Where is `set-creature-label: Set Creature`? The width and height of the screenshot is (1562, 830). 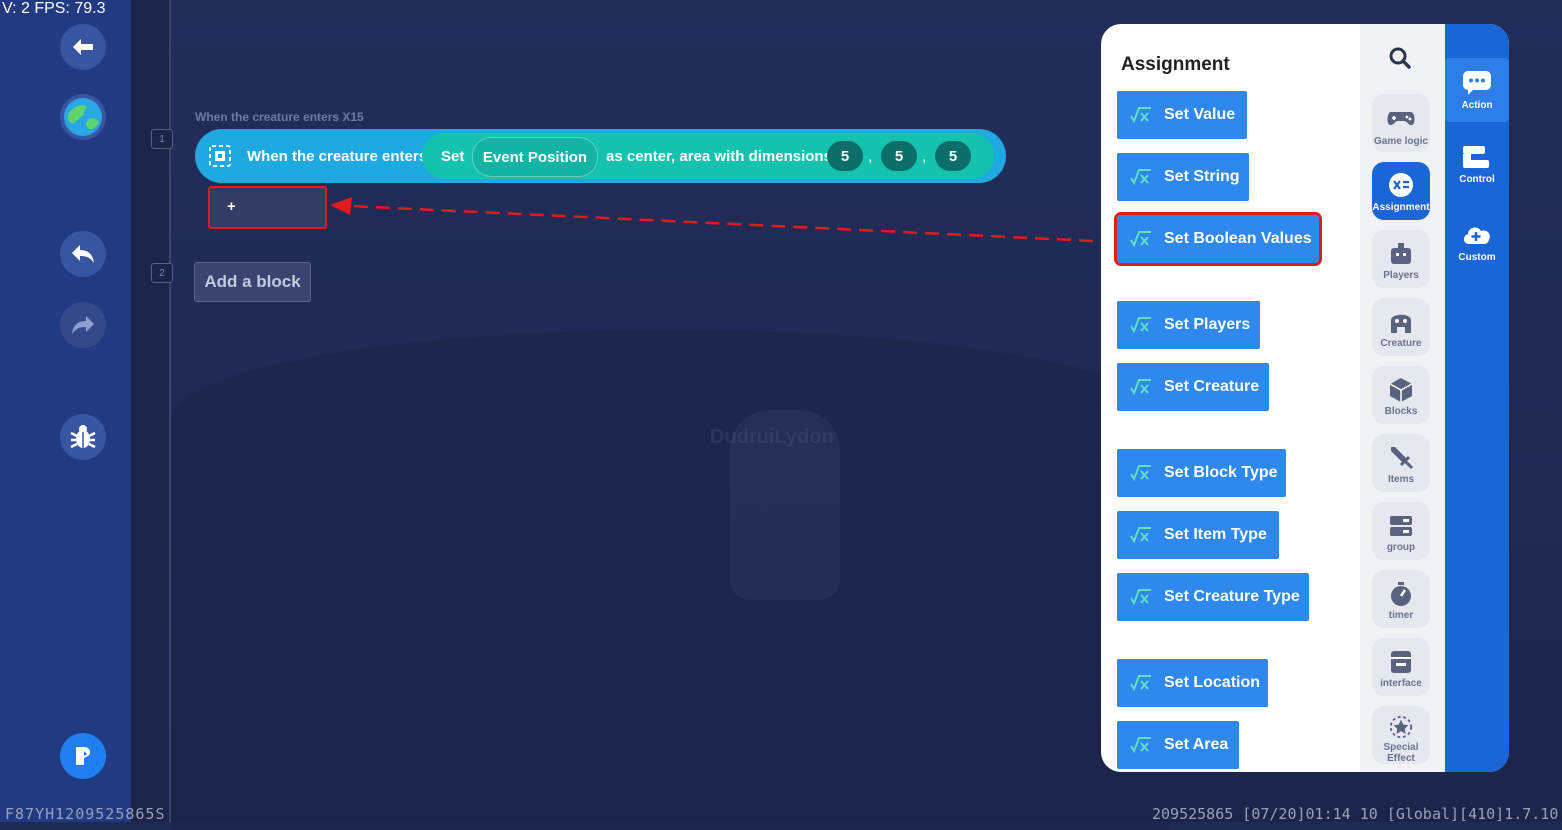
set-creature-label: Set Creature is located at coordinates (1212, 386).